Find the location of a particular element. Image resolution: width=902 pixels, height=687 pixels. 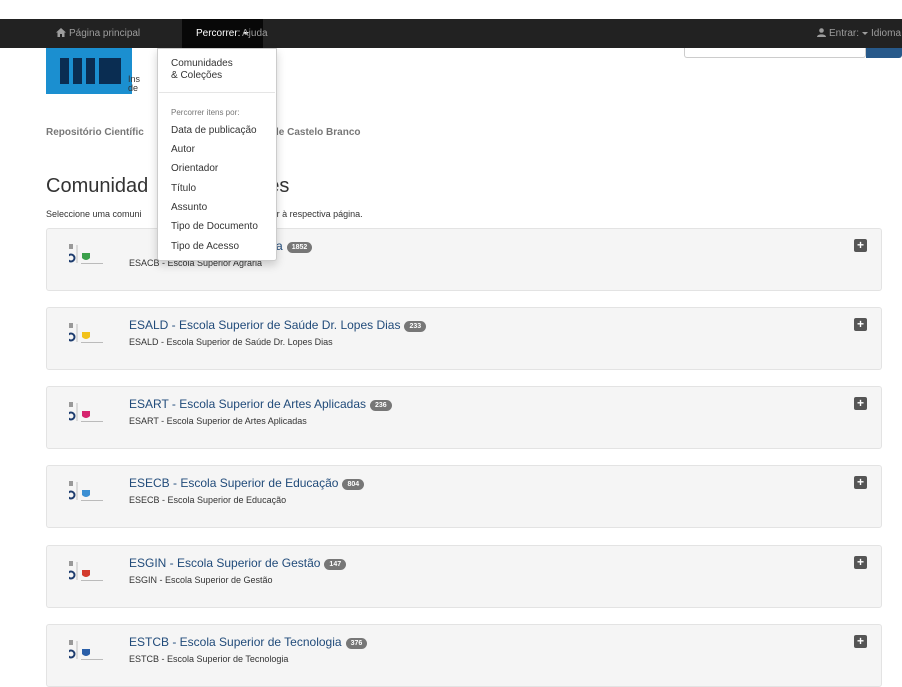

dropdown-item-title: Título is located at coordinates (183, 189).